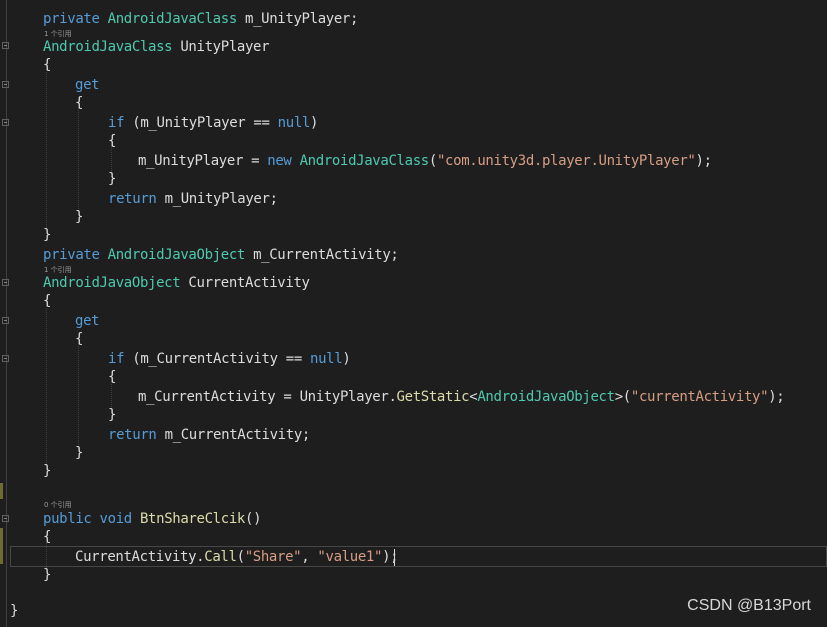  What do you see at coordinates (267, 397) in the screenshot?
I see `code-token: m_CurrentActivity = UnityPlayer.` at bounding box center [267, 397].